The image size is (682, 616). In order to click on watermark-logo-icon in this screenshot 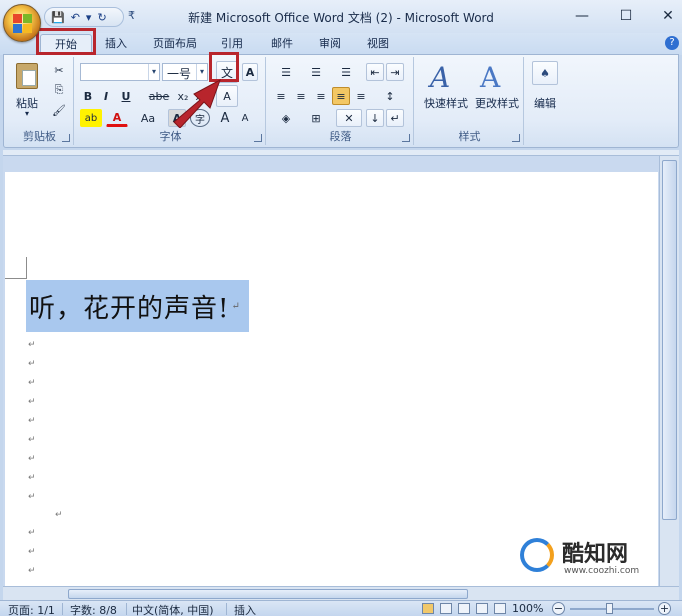, I will do `click(537, 555)`.